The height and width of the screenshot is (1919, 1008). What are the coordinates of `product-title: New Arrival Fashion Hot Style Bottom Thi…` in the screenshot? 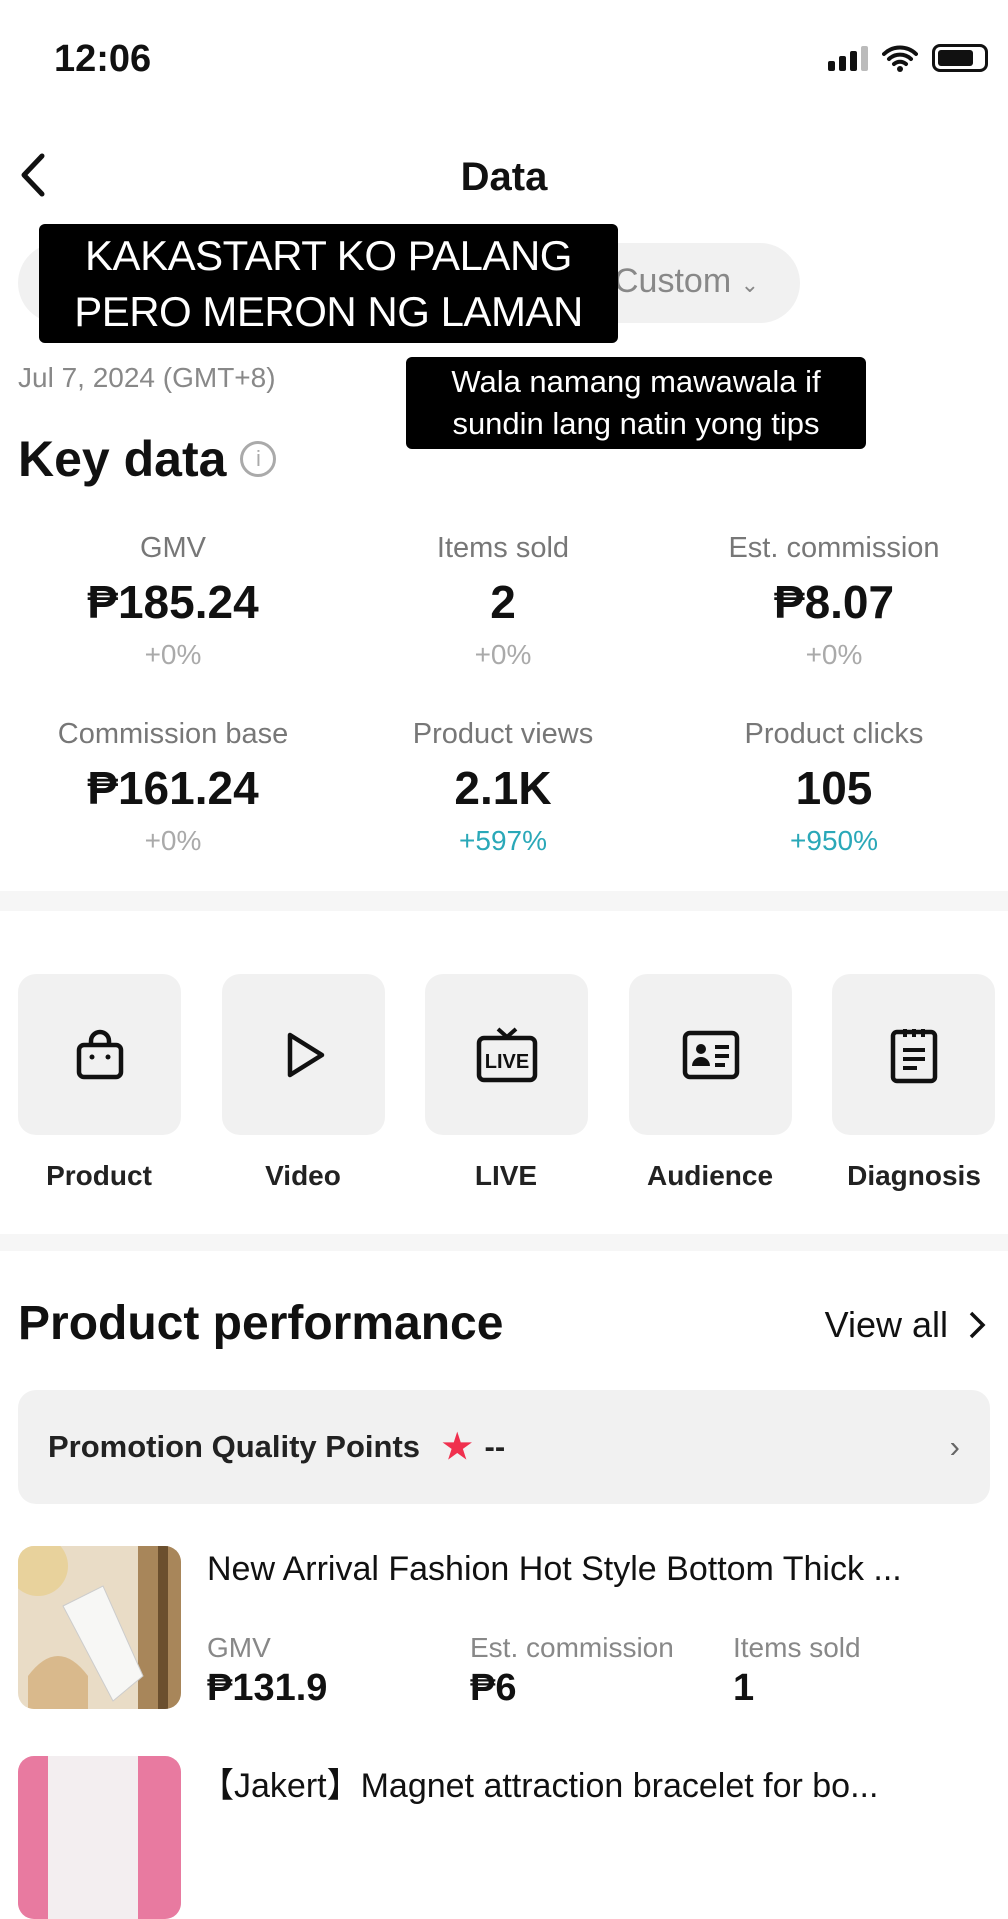 It's located at (554, 1569).